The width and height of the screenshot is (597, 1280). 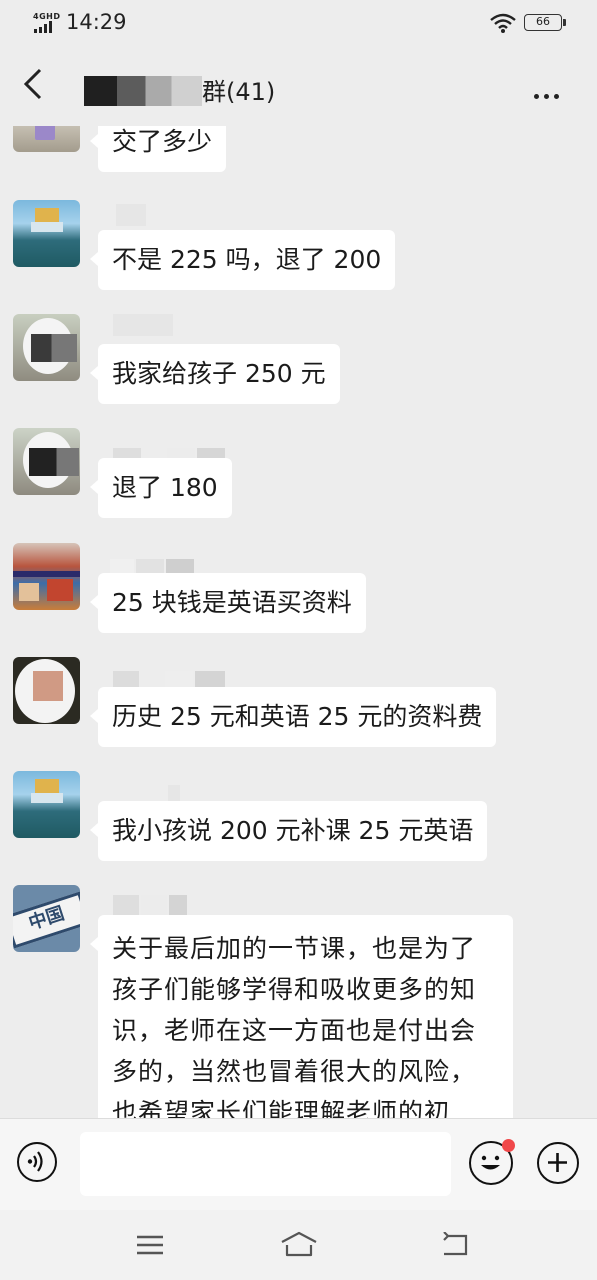 What do you see at coordinates (228, 603) in the screenshot?
I see `message-bubble: 25 块钱是英语买资料` at bounding box center [228, 603].